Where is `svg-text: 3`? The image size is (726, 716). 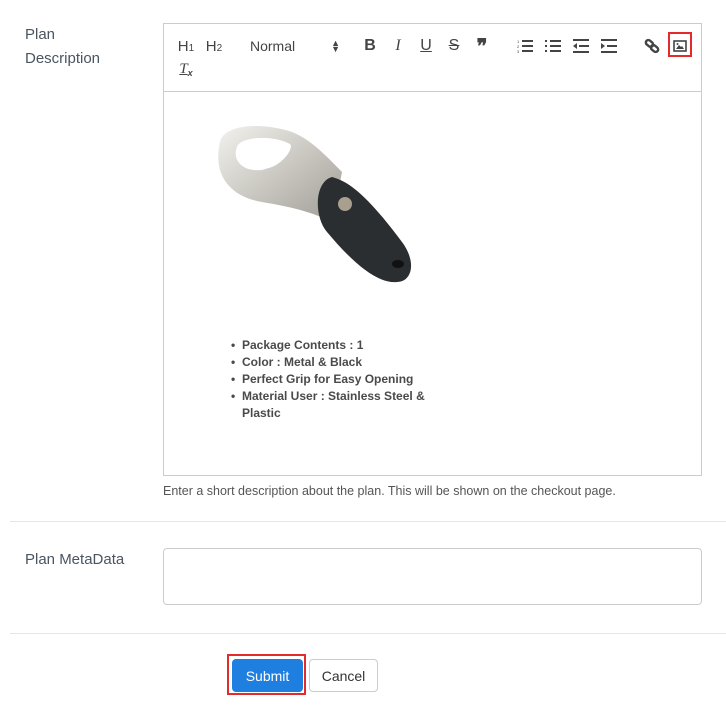
svg-text: 3 is located at coordinates (518, 51).